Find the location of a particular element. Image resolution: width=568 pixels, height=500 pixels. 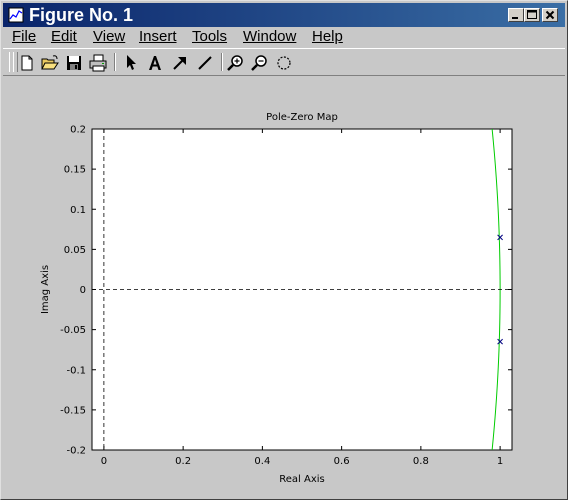

insert-text-button is located at coordinates (155, 63).